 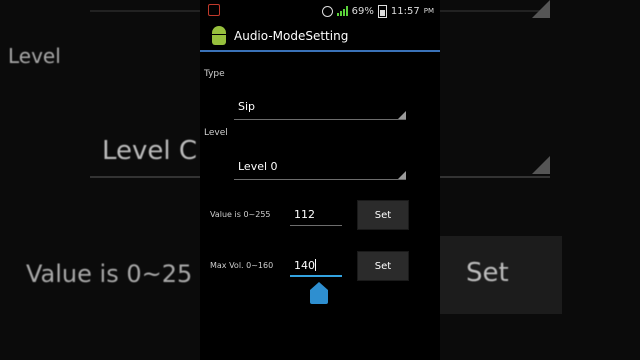 I want to click on level-spinner: Level 0, so click(x=320, y=169).